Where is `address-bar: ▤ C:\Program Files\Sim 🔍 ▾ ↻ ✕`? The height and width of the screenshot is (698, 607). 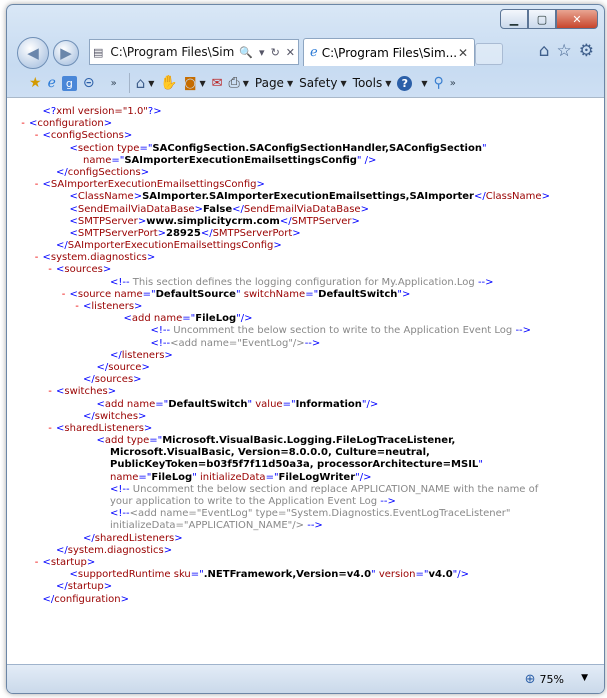 address-bar: ▤ C:\Program Files\Sim 🔍 ▾ ↻ ✕ is located at coordinates (194, 52).